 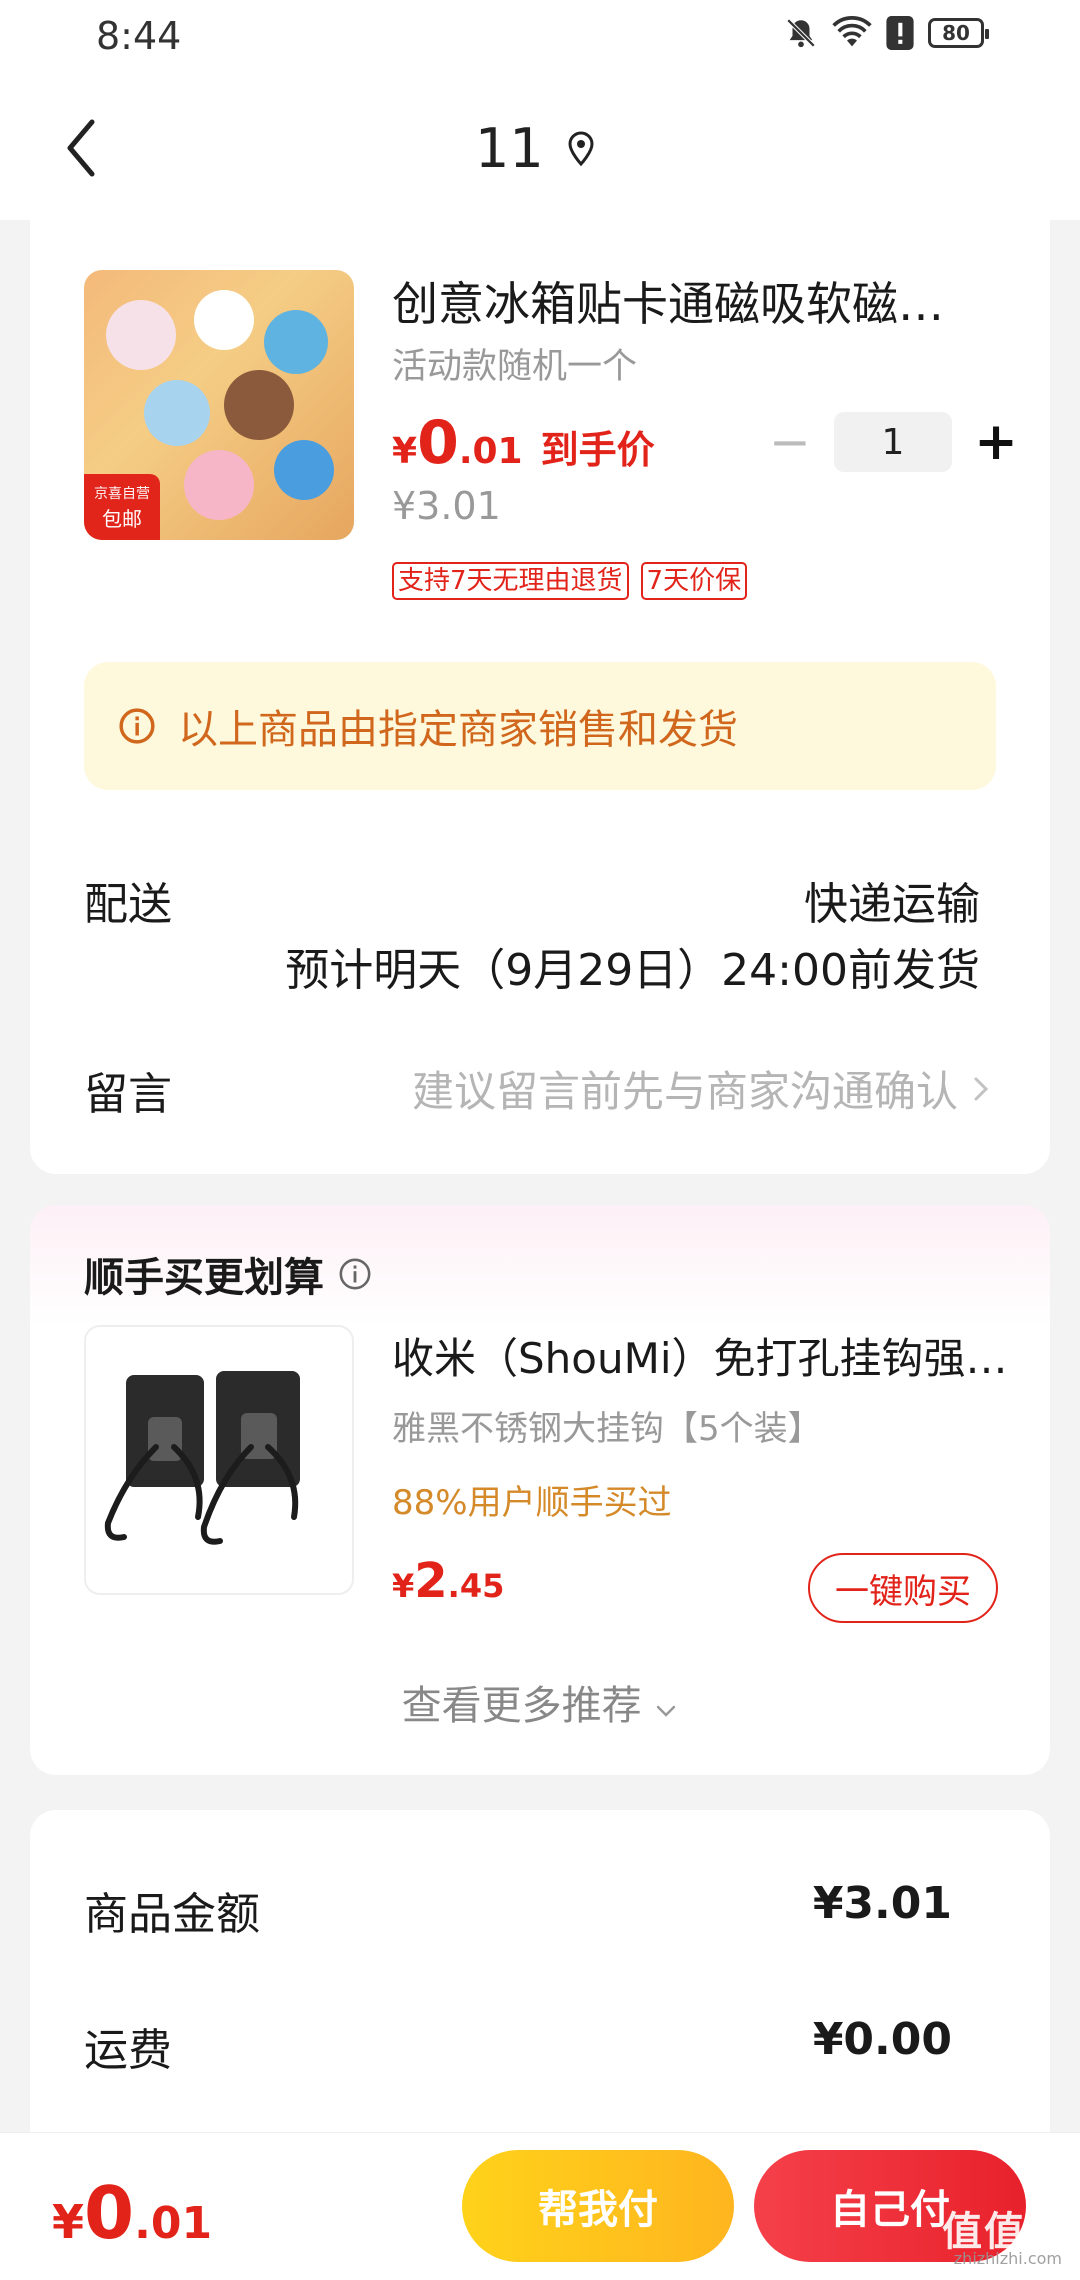 I want to click on back-arrow-icon, so click(x=83, y=147).